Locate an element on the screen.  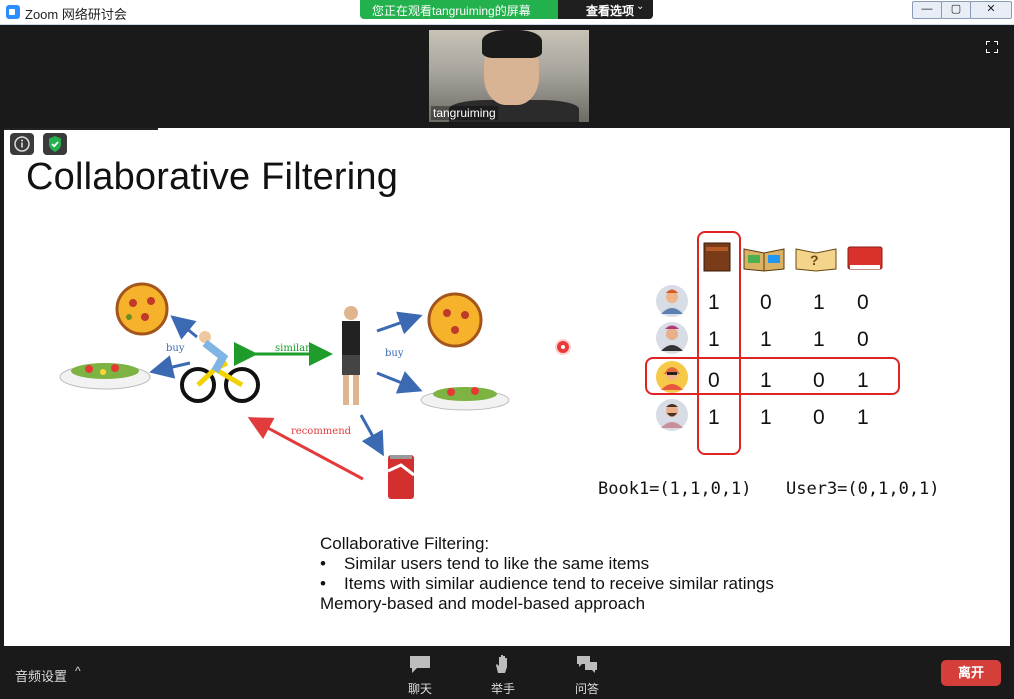
share-banner-text: 您正在观看tangruiming的屏幕 is located at coordinates (451, 11).